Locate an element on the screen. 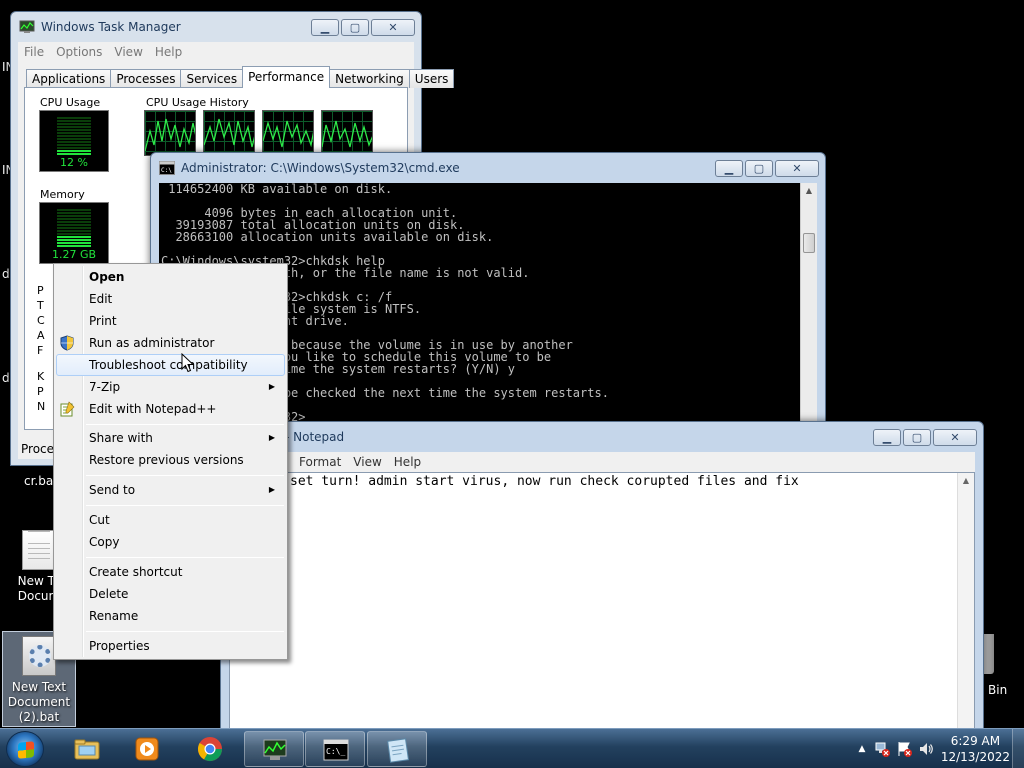  notepadpp-icon is located at coordinates (67, 409).